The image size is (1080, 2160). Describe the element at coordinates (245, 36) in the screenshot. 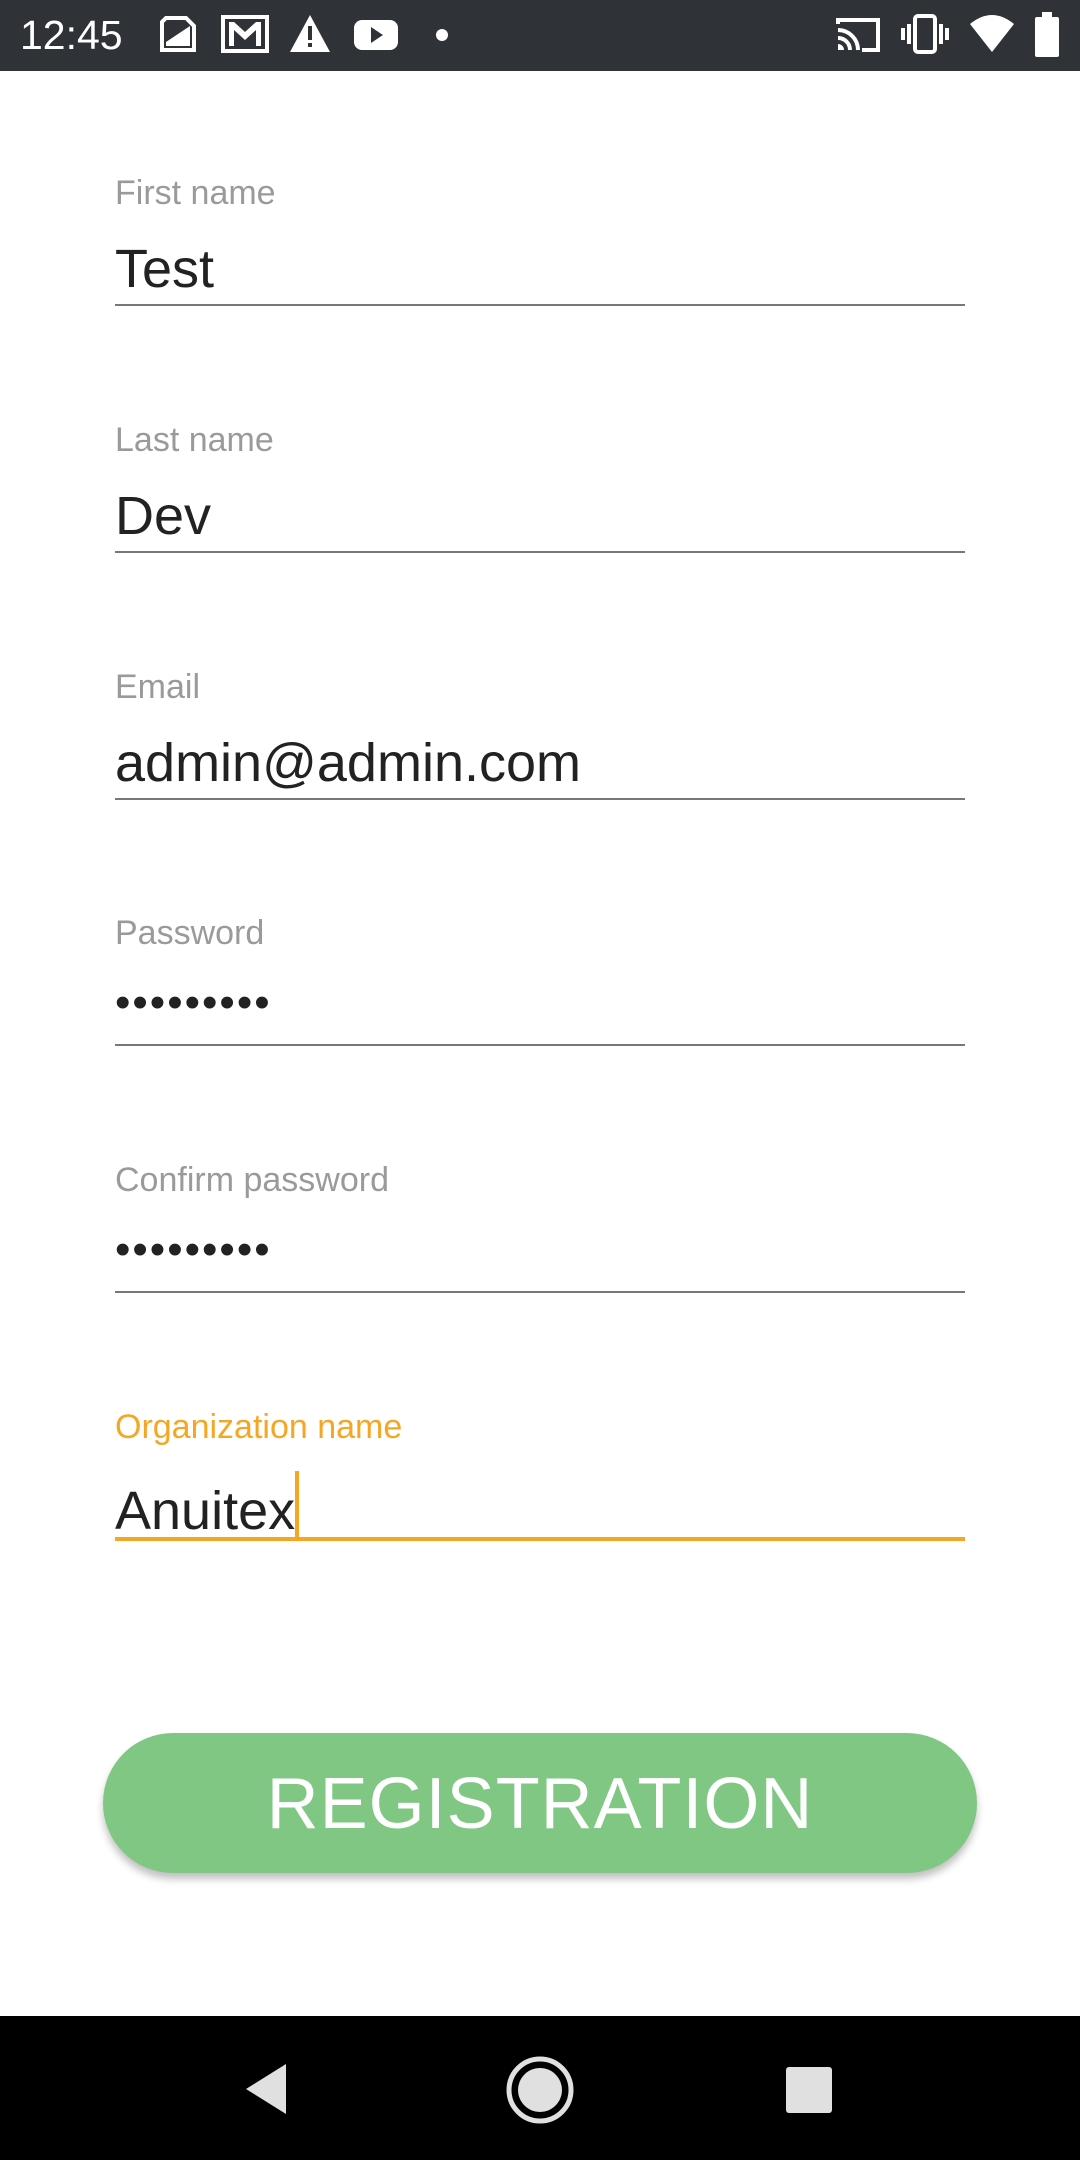

I see `gmail-icon` at that location.